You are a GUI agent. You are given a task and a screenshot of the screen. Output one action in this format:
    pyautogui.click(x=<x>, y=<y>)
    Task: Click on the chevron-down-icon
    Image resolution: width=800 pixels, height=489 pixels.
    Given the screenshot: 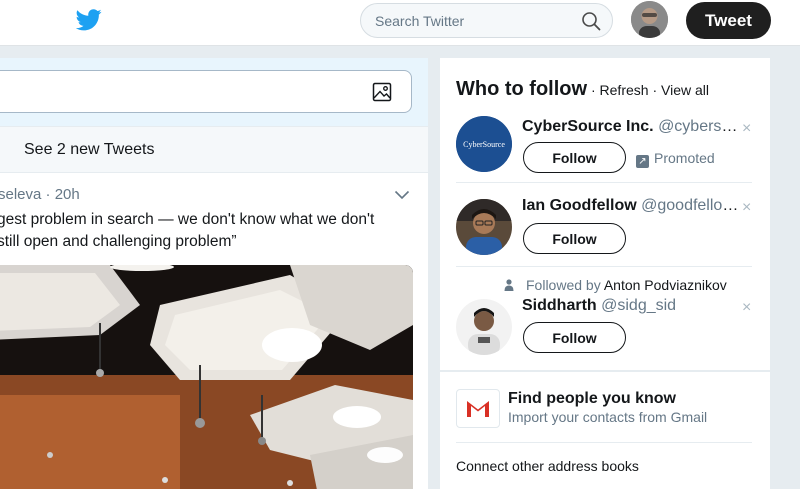 What is the action you would take?
    pyautogui.click(x=402, y=195)
    